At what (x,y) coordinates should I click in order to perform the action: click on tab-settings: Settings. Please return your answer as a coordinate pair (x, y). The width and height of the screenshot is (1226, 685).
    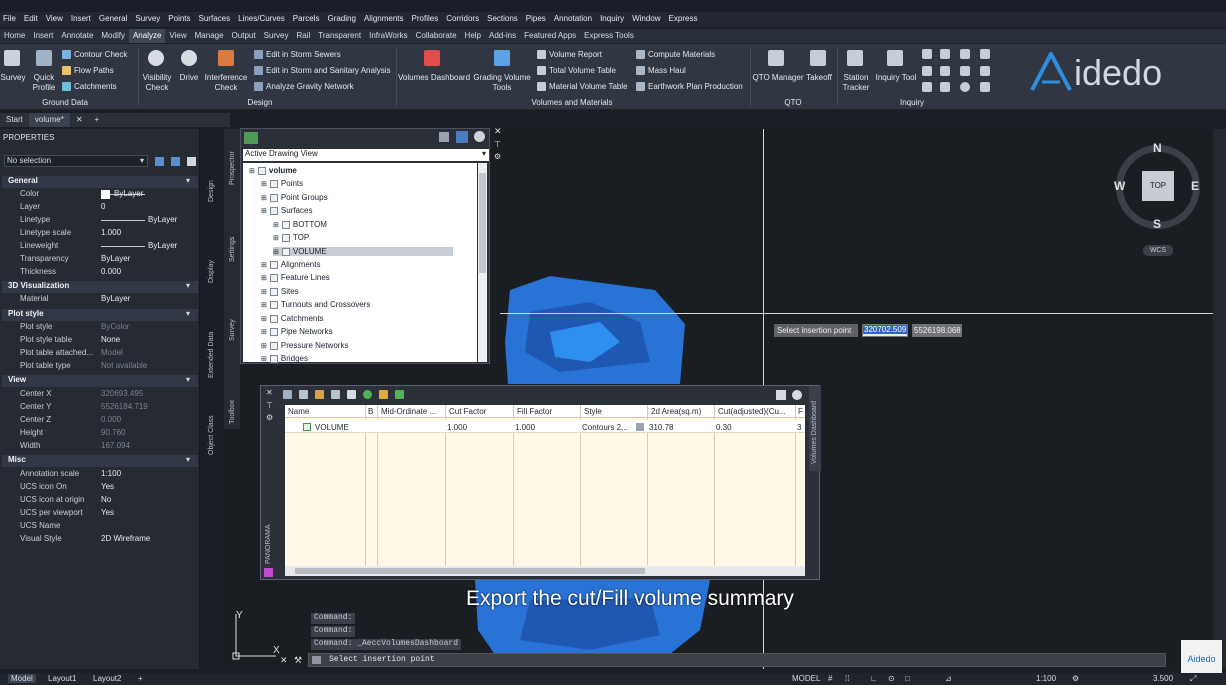
    Looking at the image, I should click on (232, 249).